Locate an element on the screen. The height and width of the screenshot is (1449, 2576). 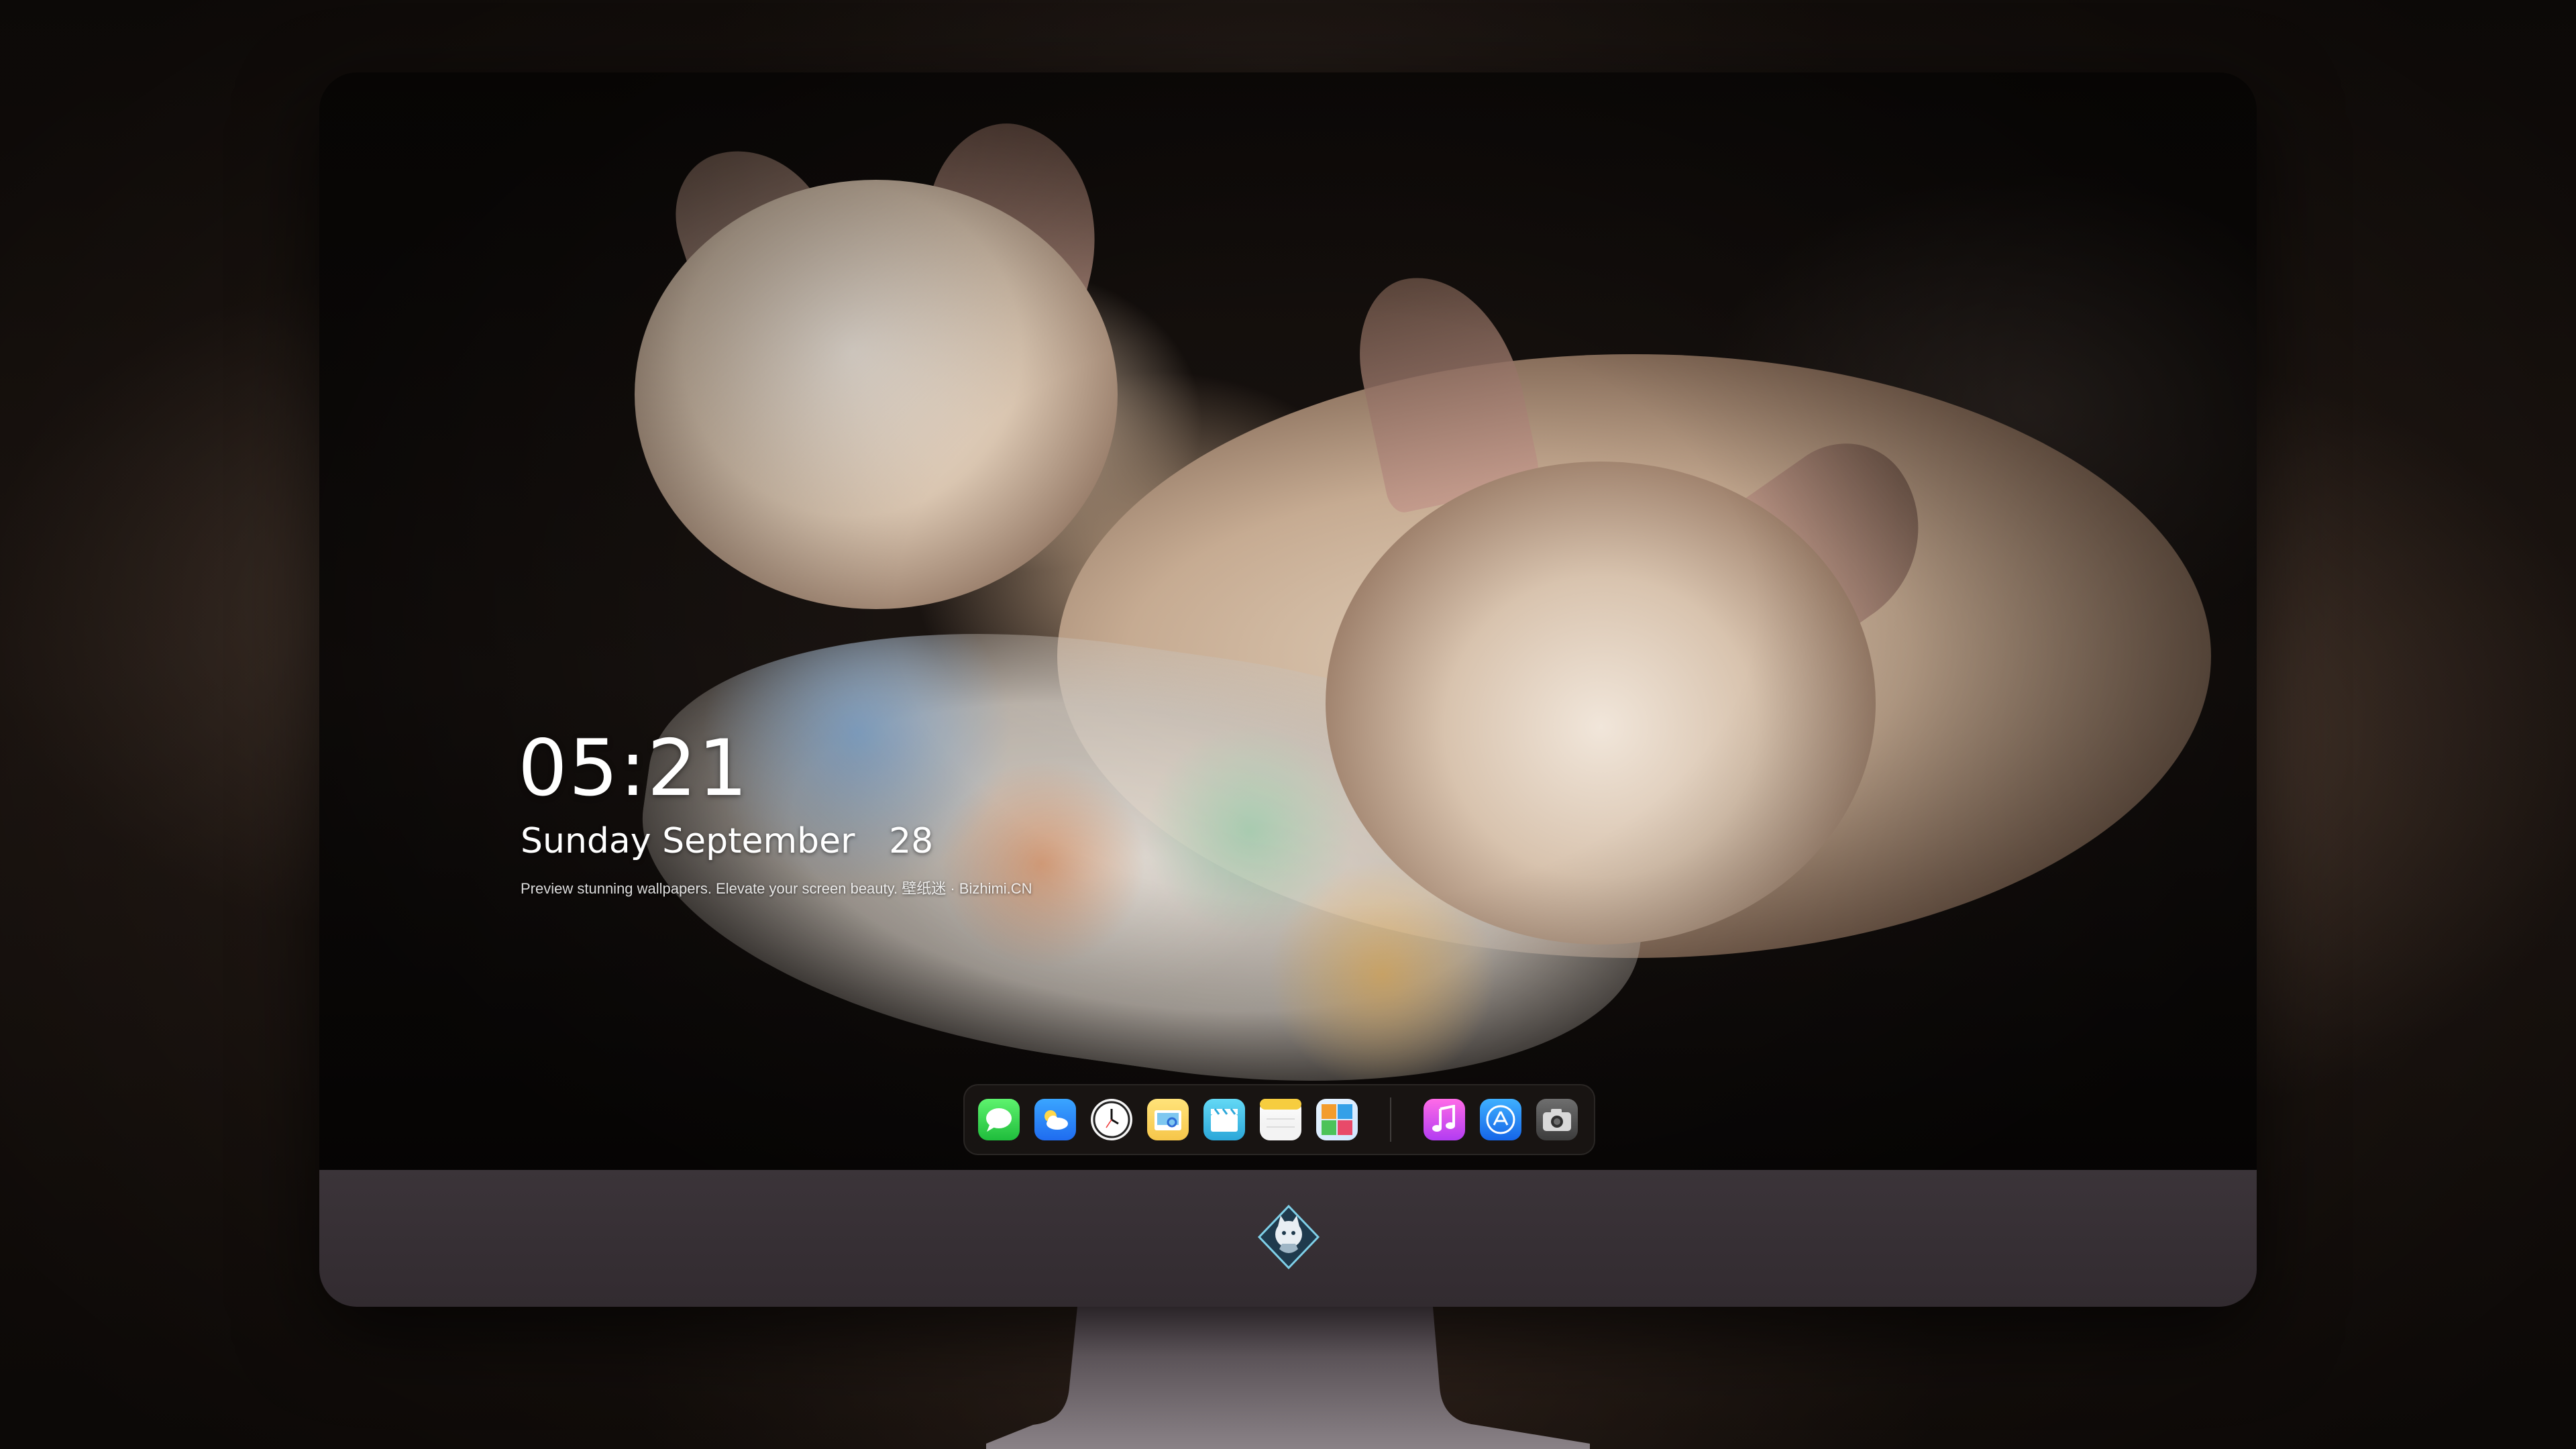
clock-icon is located at coordinates (1111, 1119).